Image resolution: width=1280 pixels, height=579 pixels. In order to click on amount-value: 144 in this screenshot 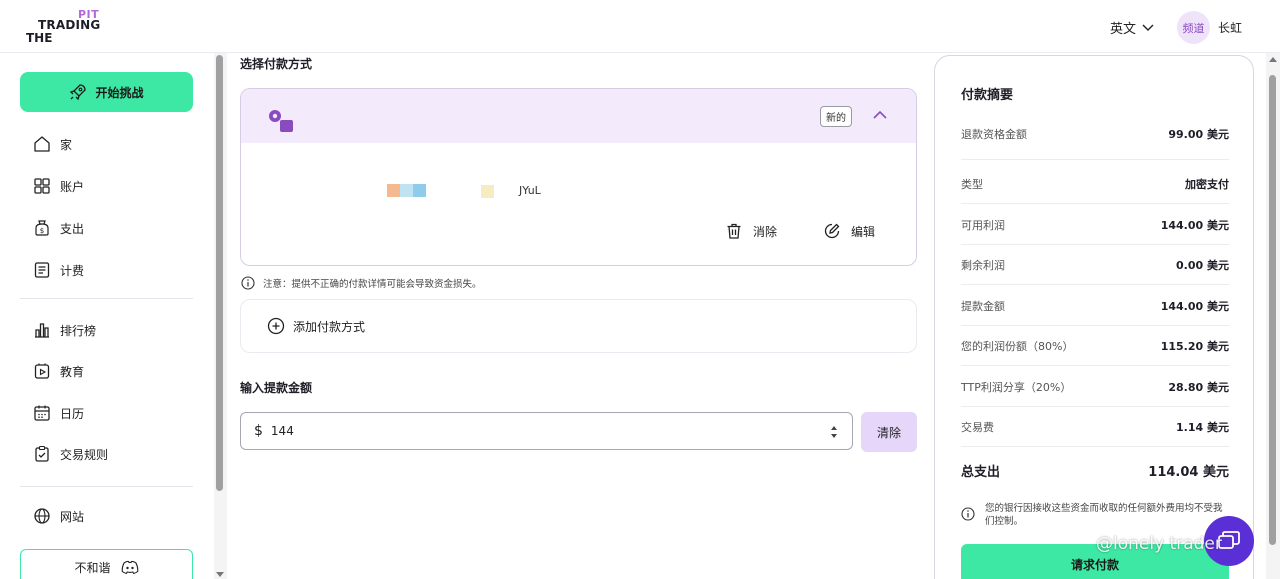, I will do `click(282, 431)`.